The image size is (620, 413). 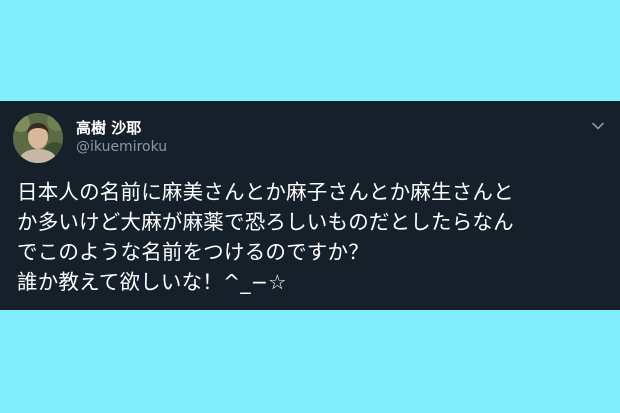 What do you see at coordinates (193, 252) in the screenshot?
I see `tweet-text-line: でこのような名前をつけるのですか？` at bounding box center [193, 252].